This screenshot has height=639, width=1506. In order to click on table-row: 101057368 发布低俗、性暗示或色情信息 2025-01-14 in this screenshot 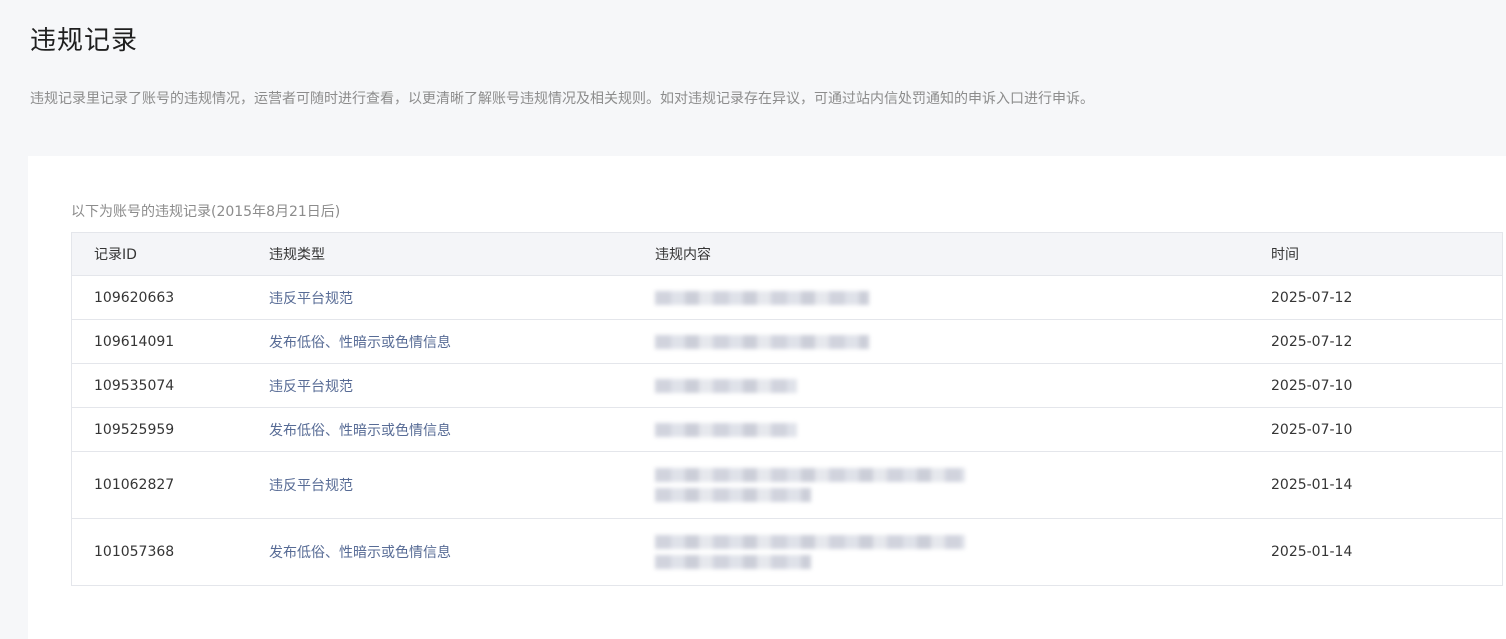, I will do `click(787, 551)`.